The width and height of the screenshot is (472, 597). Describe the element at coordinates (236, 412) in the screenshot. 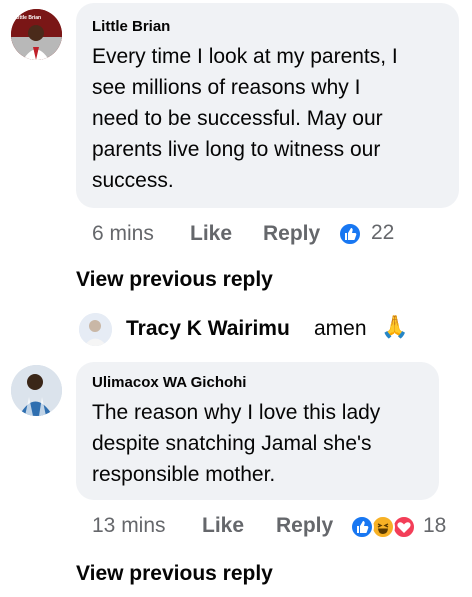

I see `comment-text-line: The reason why I love this lady` at that location.